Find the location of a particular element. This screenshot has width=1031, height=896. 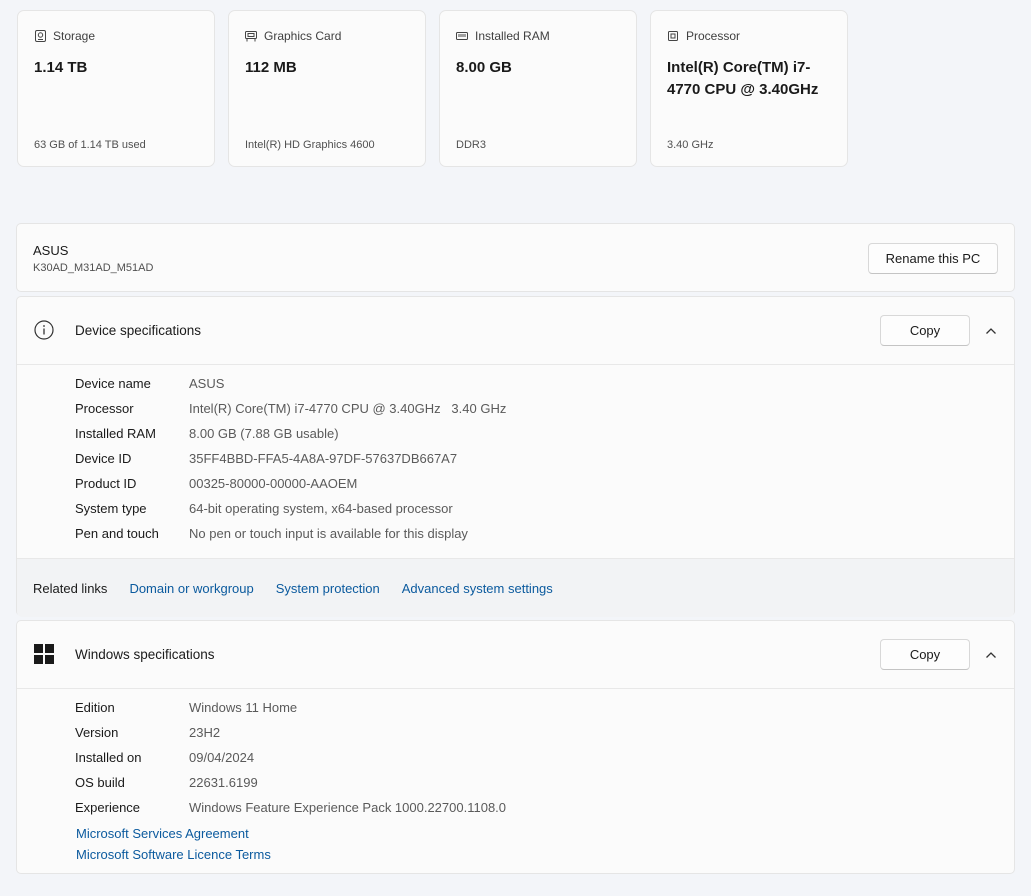

pc-model: K30AD_M31AD_M51AD is located at coordinates (93, 268).